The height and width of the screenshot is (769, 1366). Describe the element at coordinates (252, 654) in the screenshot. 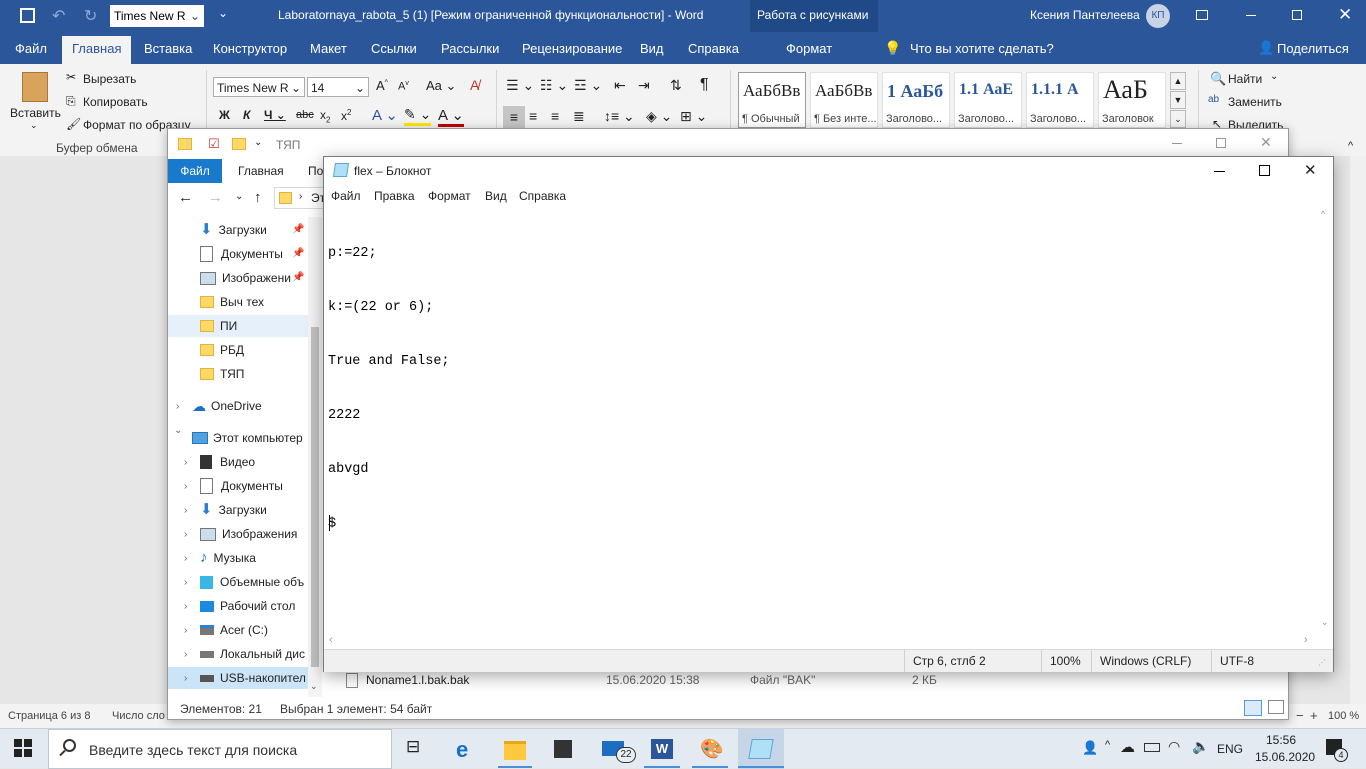

I see `nav-item-local-disk: Локальный дис` at that location.